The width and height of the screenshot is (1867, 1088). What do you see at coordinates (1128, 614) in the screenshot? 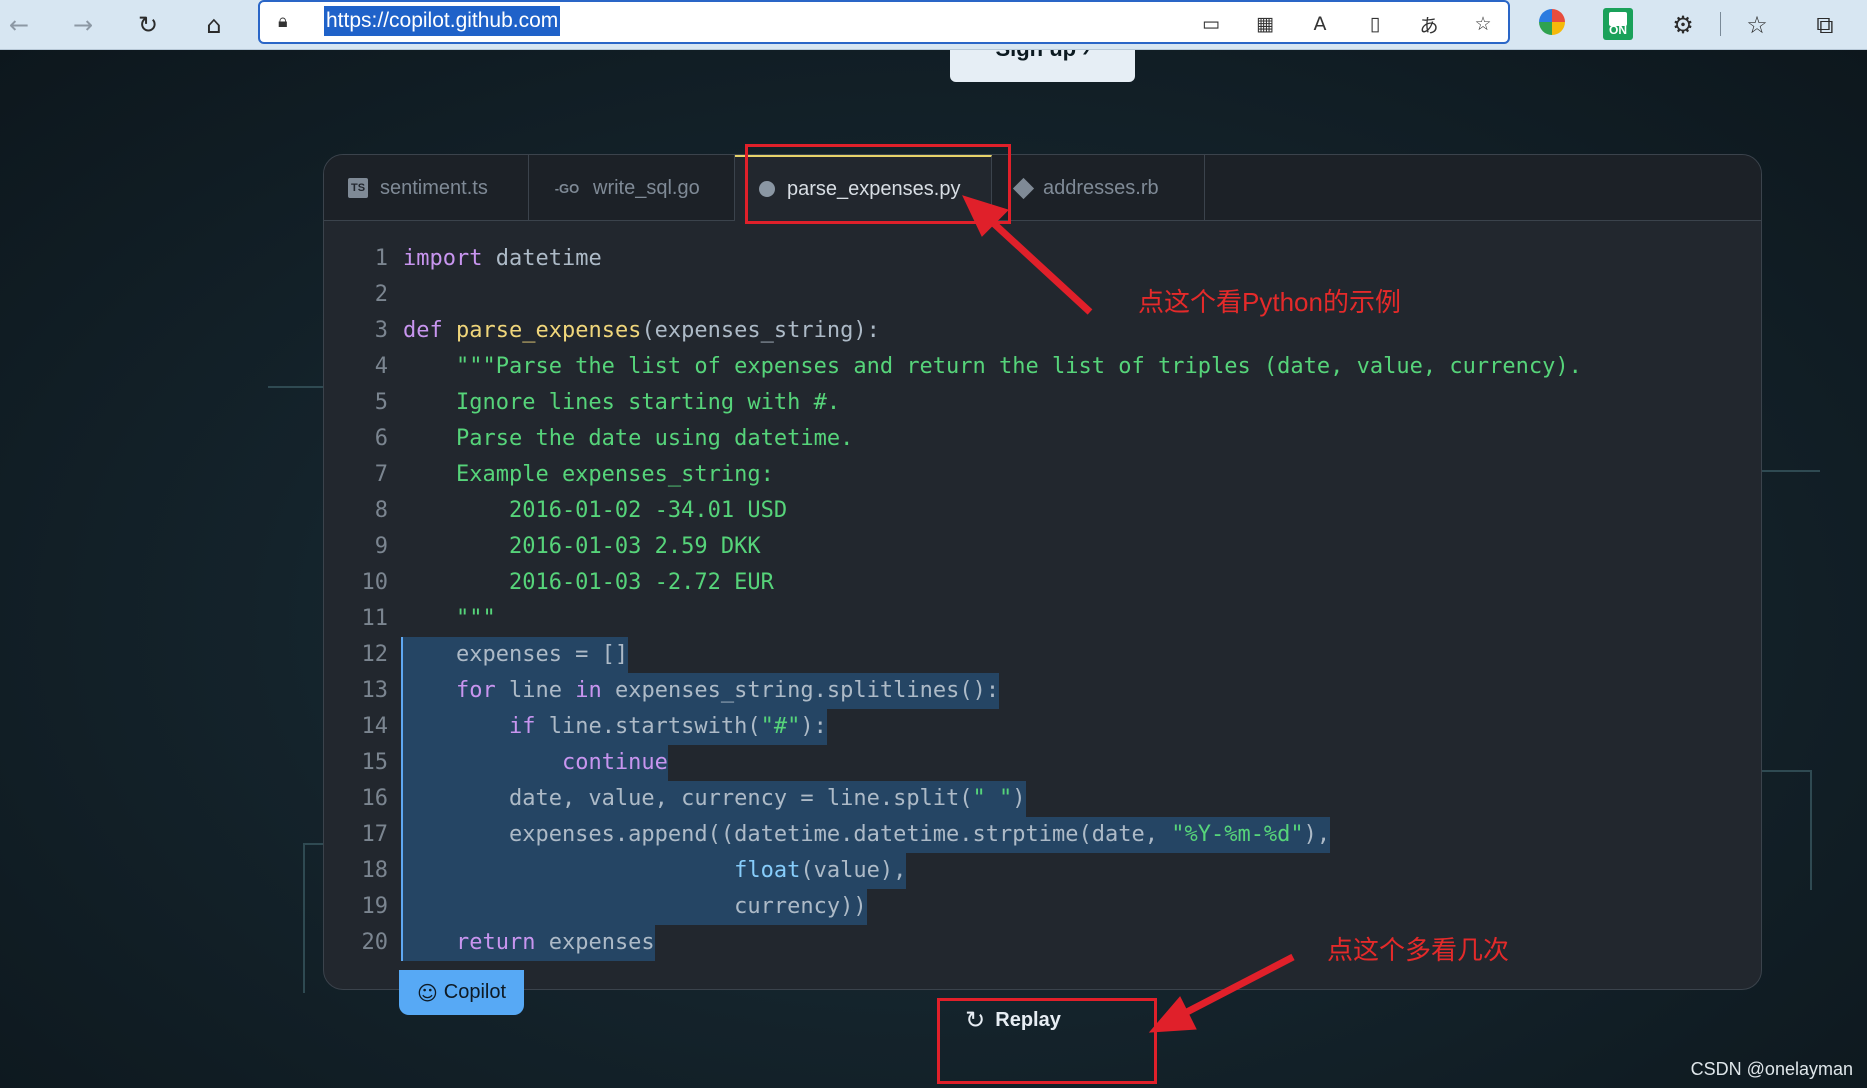
I see `annotation-arrows` at bounding box center [1128, 614].